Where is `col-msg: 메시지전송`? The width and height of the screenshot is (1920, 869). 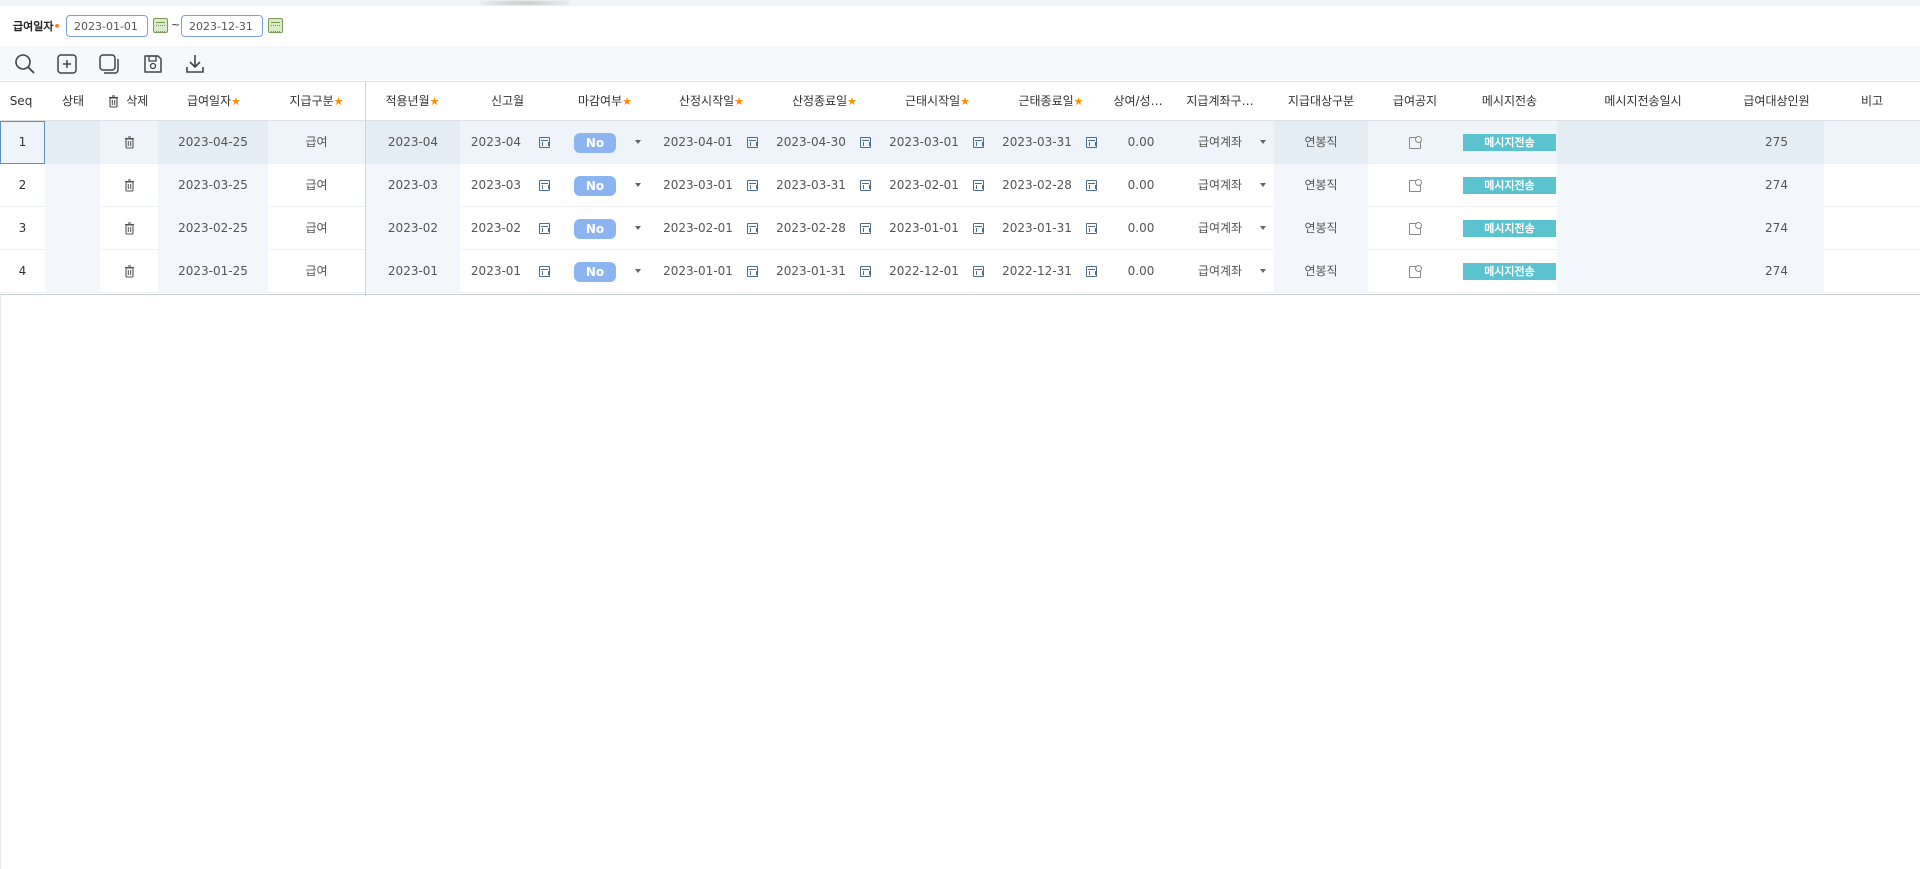
col-msg: 메시지전송 is located at coordinates (1509, 101).